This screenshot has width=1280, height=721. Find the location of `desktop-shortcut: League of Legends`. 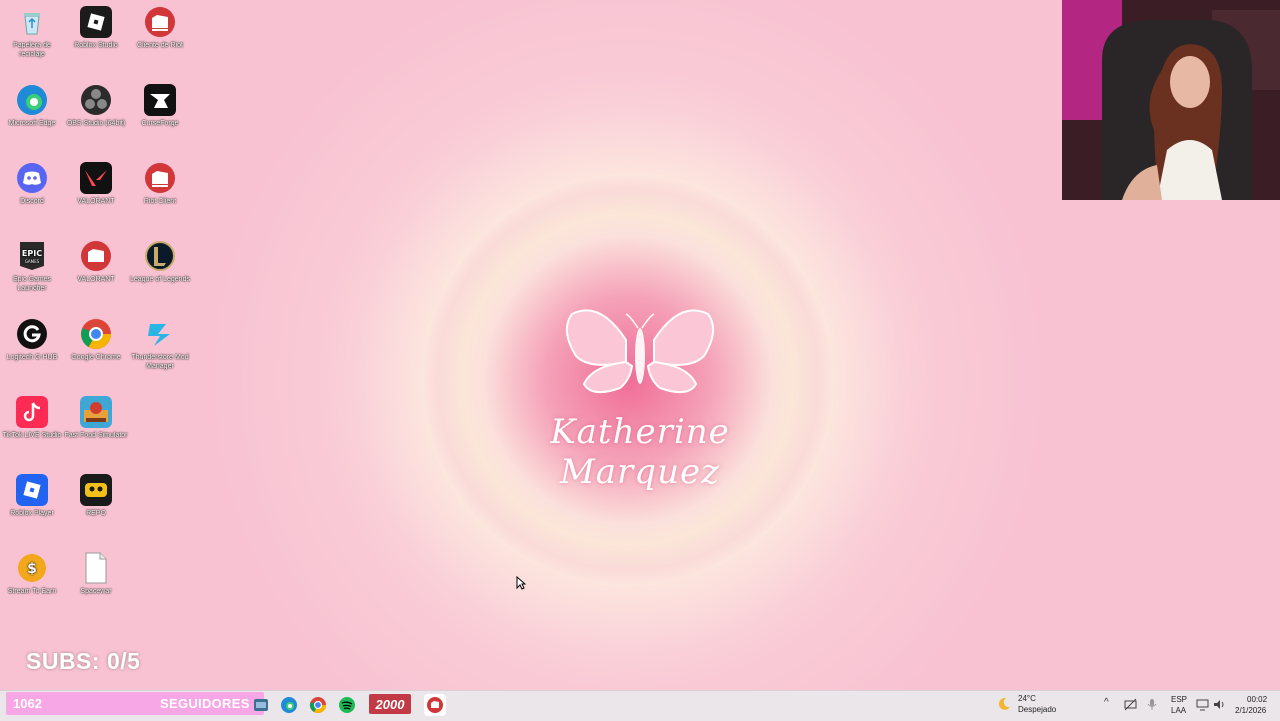

desktop-shortcut: League of Legends is located at coordinates (160, 262).